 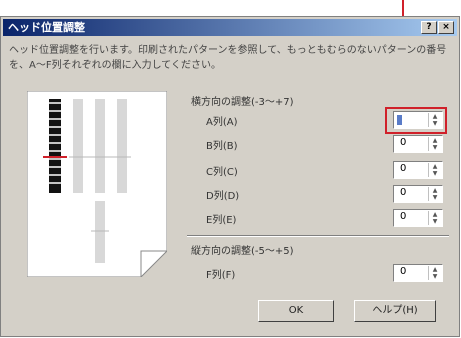 What do you see at coordinates (222, 122) in the screenshot?
I see `row-label-a: A列(A)` at bounding box center [222, 122].